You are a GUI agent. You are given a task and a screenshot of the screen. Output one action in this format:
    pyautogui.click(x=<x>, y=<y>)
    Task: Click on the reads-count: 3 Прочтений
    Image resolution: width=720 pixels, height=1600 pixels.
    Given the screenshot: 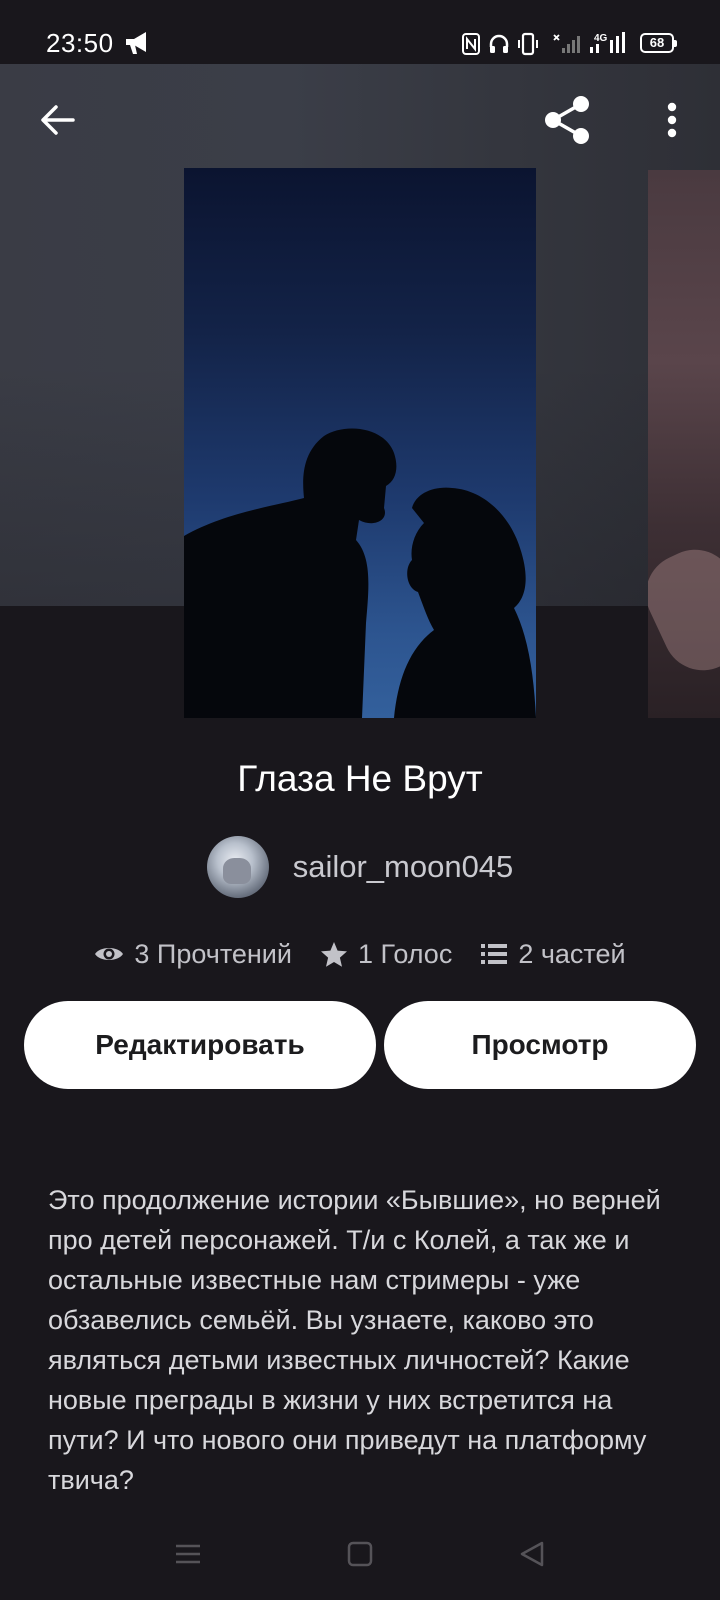 What is the action you would take?
    pyautogui.click(x=213, y=953)
    